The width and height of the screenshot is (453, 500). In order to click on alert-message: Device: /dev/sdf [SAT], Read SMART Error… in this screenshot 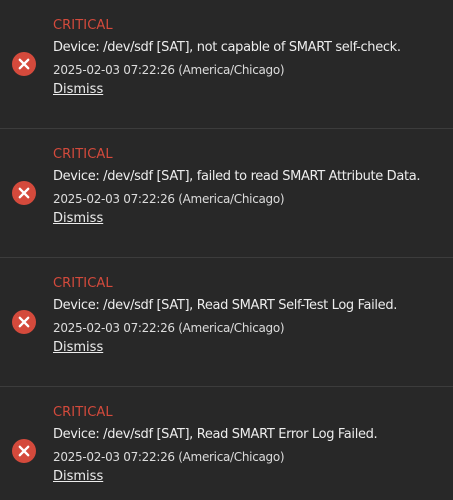, I will do `click(215, 434)`.